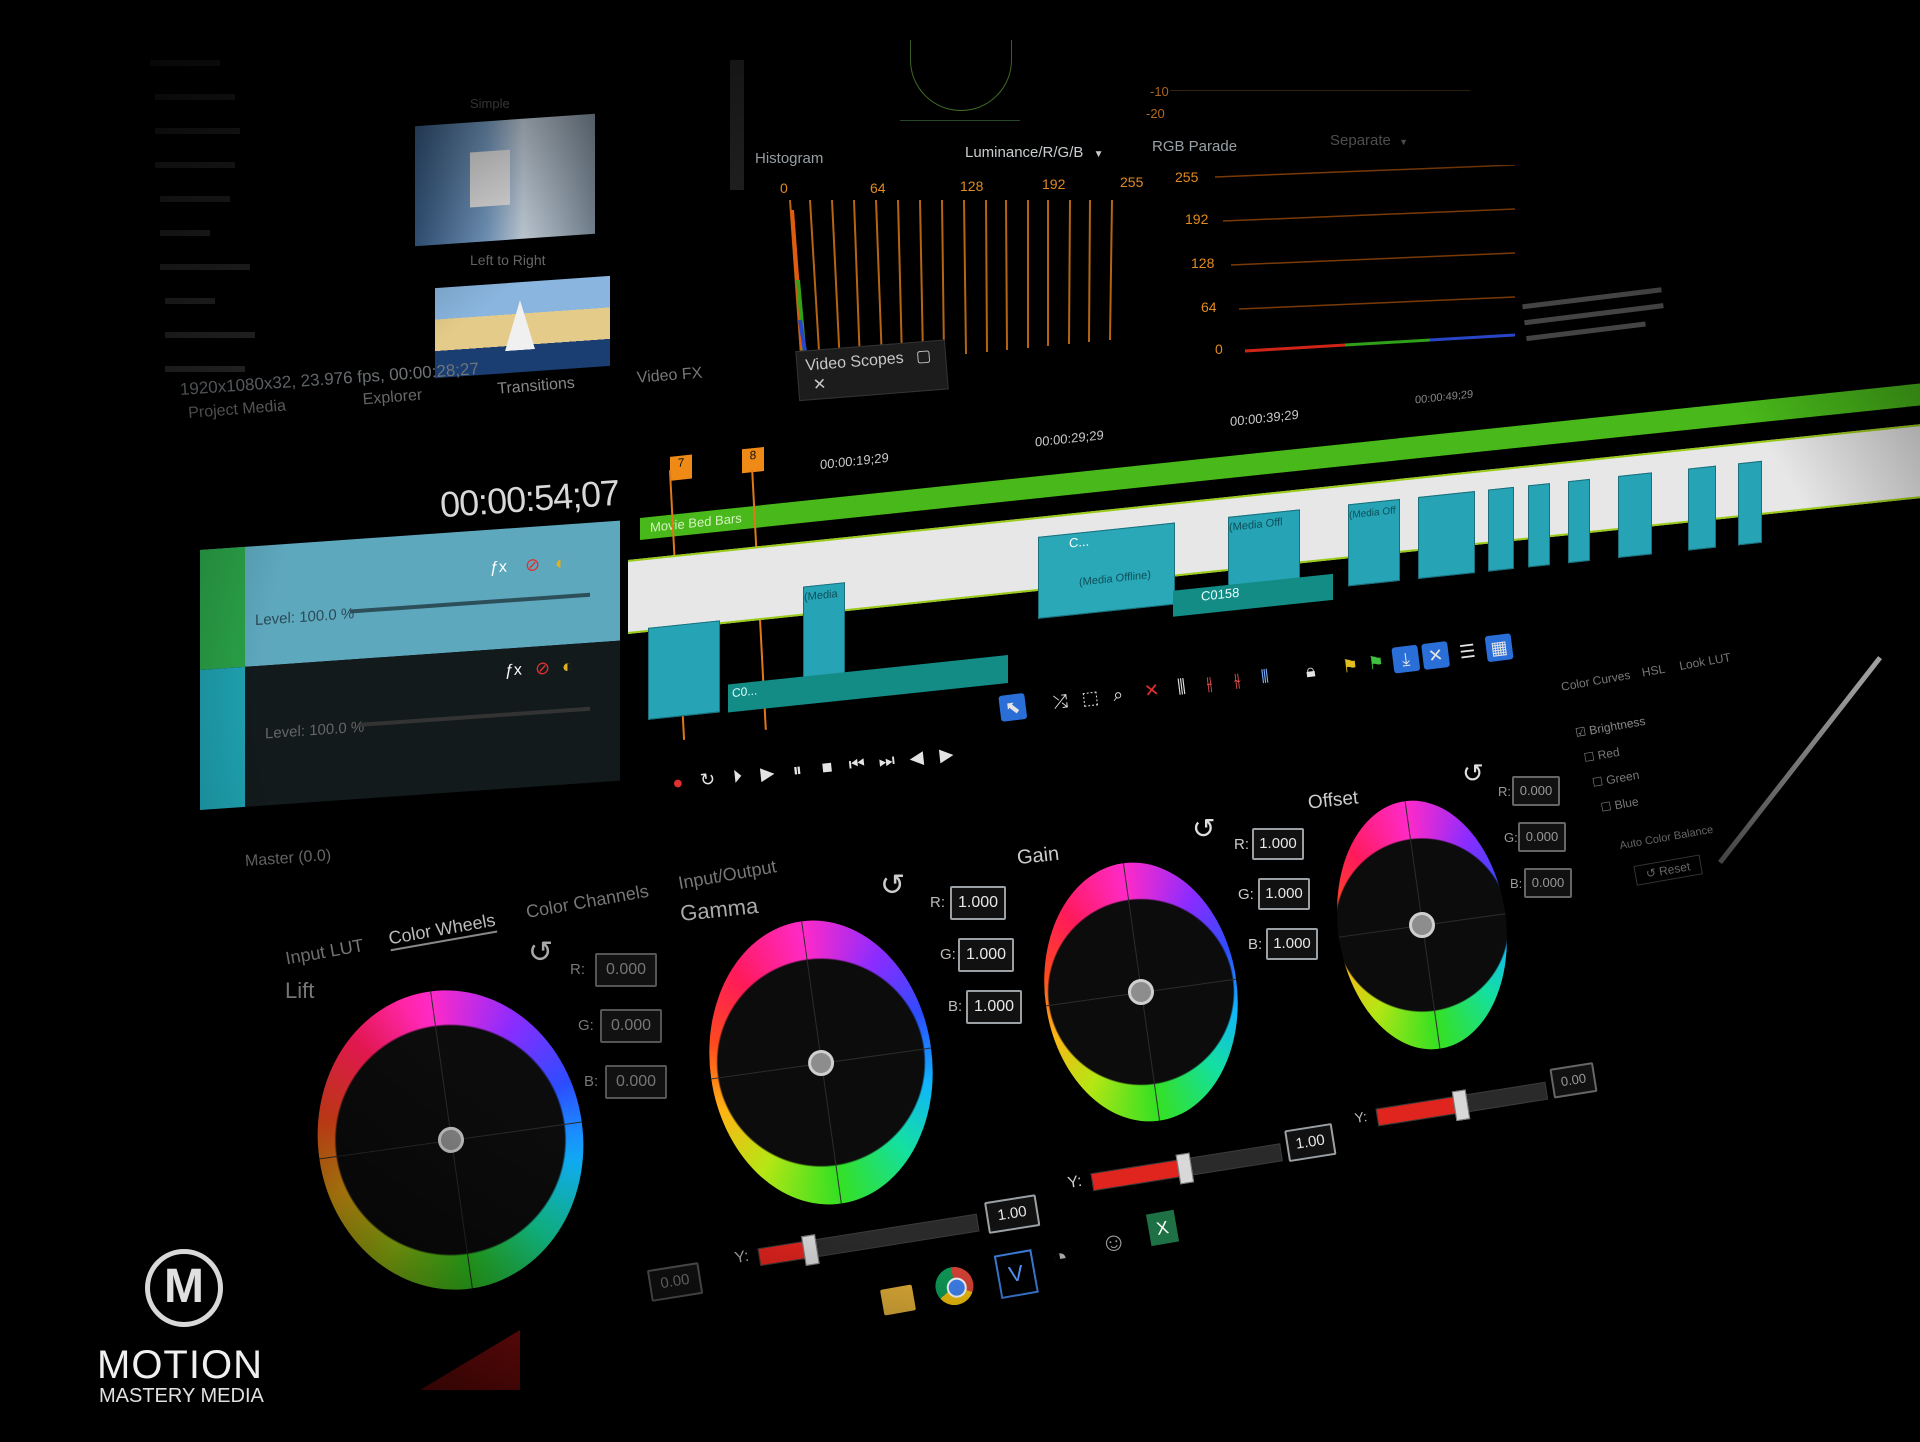  Describe the element at coordinates (1406, 659) in the screenshot. I see `auto-ripple-icon: ⤓` at that location.